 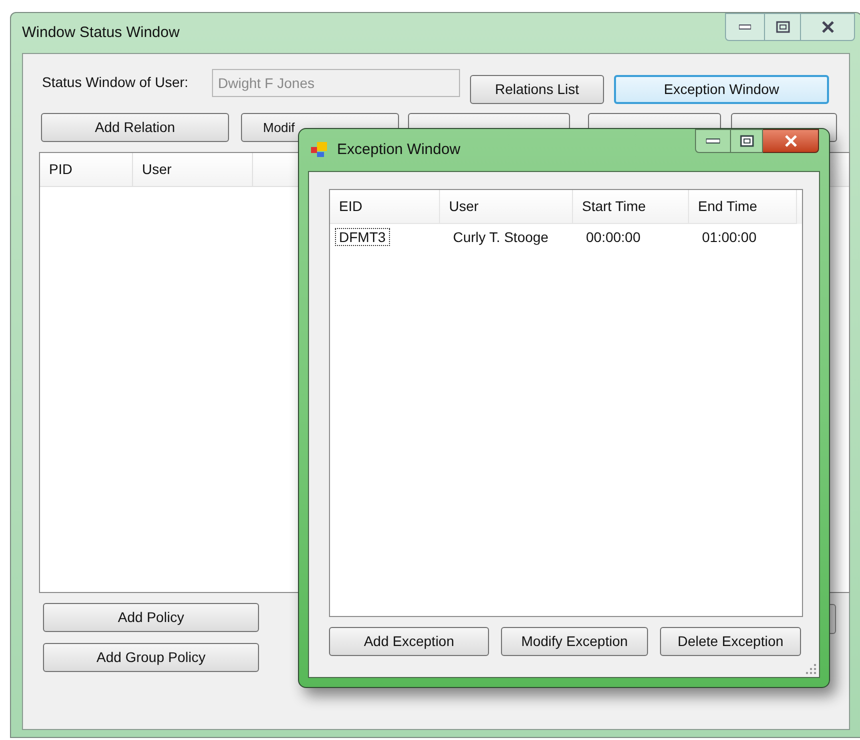 What do you see at coordinates (398, 150) in the screenshot?
I see `window-title: Exception Window` at bounding box center [398, 150].